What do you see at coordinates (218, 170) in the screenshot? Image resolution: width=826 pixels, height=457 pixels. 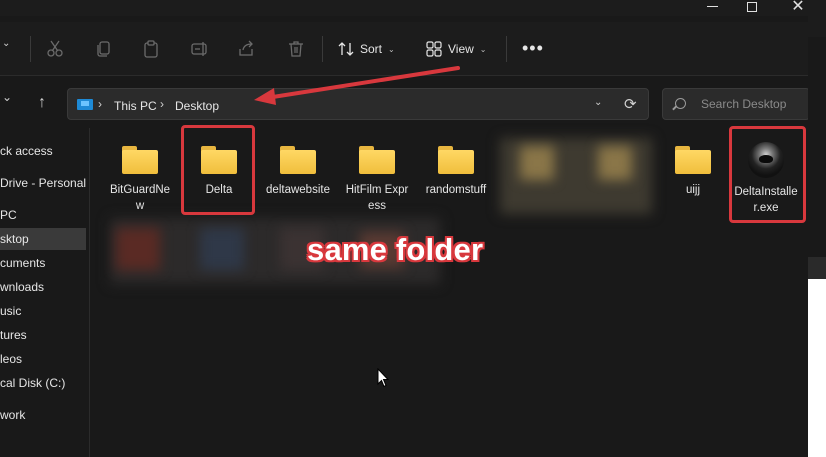 I see `delta-folder-highlight` at bounding box center [218, 170].